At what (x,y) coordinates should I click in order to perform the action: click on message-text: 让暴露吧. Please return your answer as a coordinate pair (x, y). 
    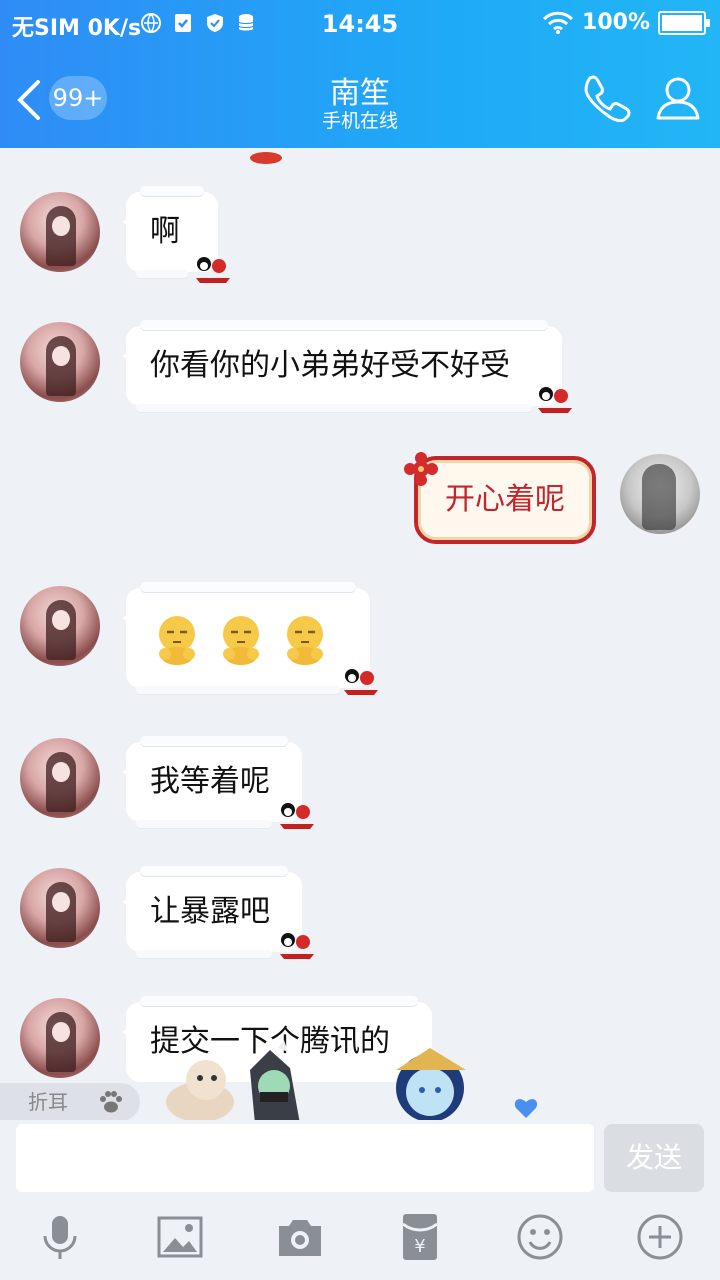
    Looking at the image, I should click on (210, 911).